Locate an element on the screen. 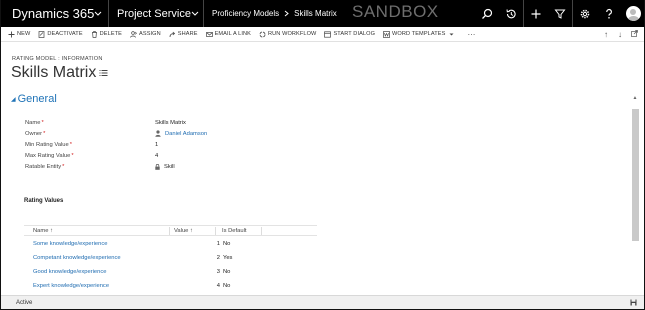 Image resolution: width=645 pixels, height=310 pixels. subgrid-header: Name ↑ Value ↑ Is Default is located at coordinates (170, 230).